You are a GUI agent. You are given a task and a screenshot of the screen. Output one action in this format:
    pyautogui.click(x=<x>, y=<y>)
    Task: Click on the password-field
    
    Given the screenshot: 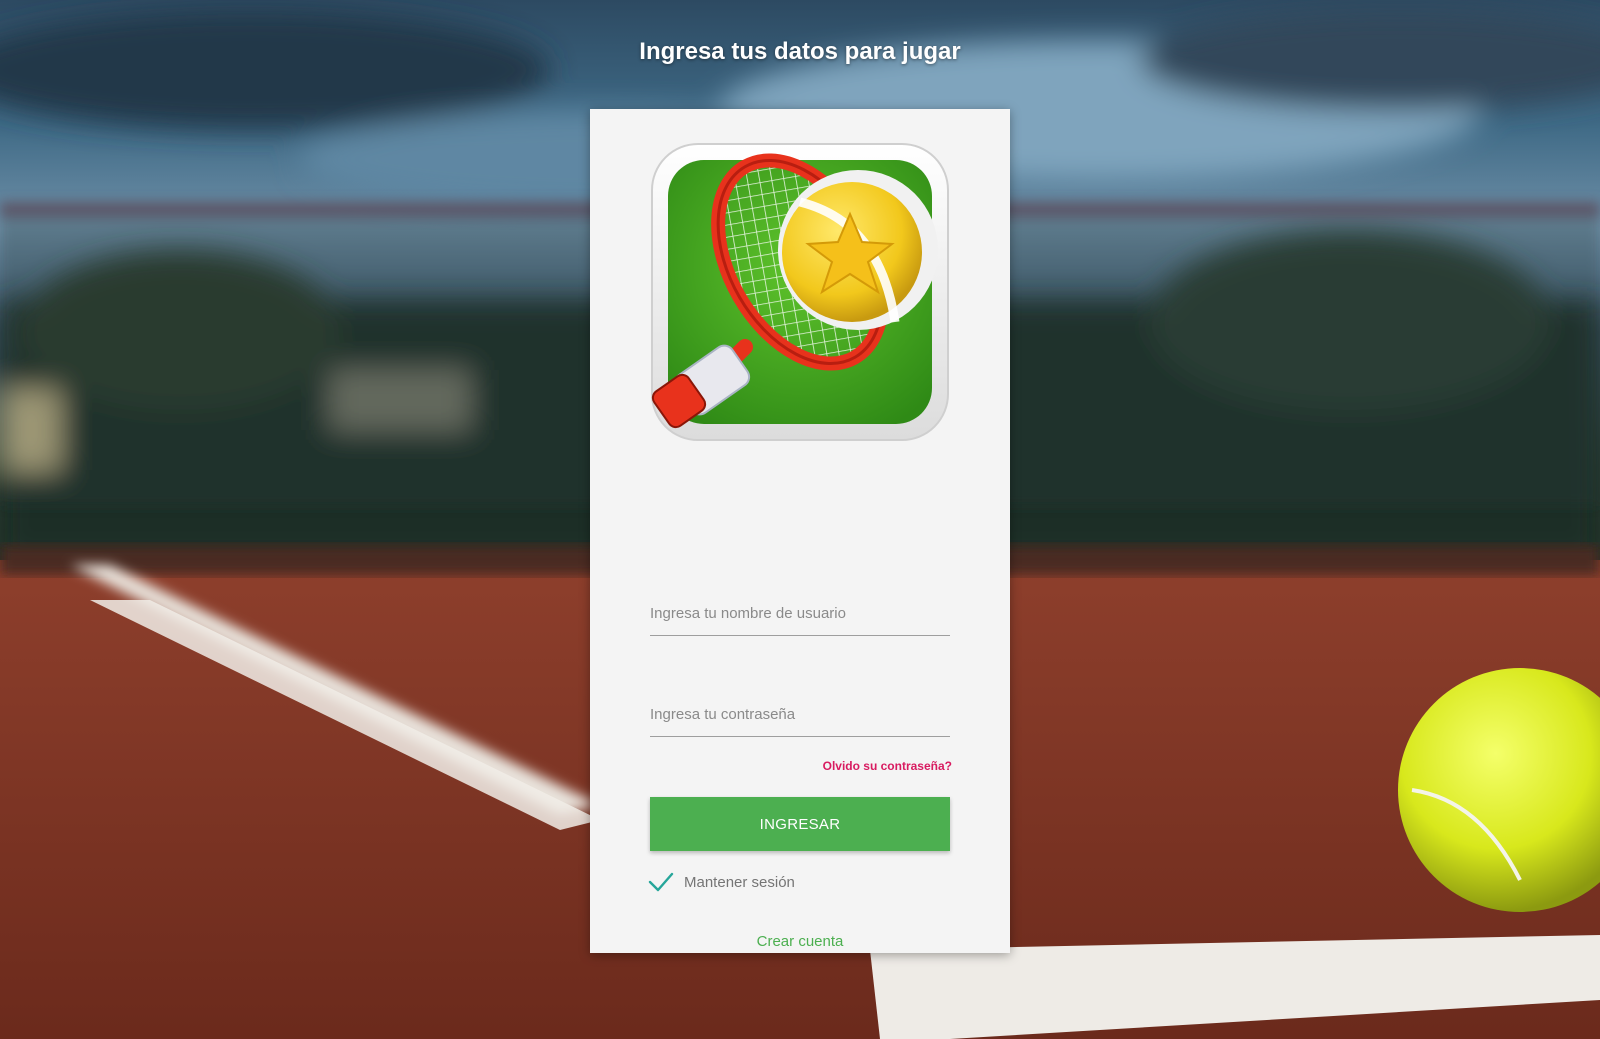 What is the action you would take?
    pyautogui.click(x=800, y=714)
    